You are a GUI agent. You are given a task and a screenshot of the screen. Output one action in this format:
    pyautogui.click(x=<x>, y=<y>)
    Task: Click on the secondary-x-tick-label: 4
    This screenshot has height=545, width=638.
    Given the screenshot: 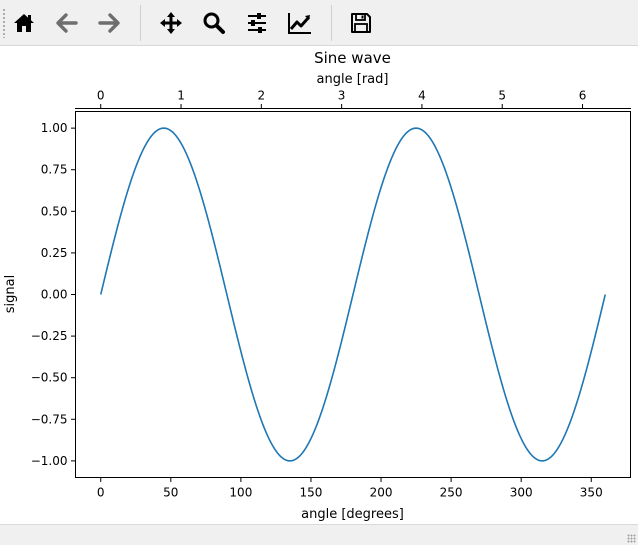 What is the action you would take?
    pyautogui.click(x=422, y=96)
    